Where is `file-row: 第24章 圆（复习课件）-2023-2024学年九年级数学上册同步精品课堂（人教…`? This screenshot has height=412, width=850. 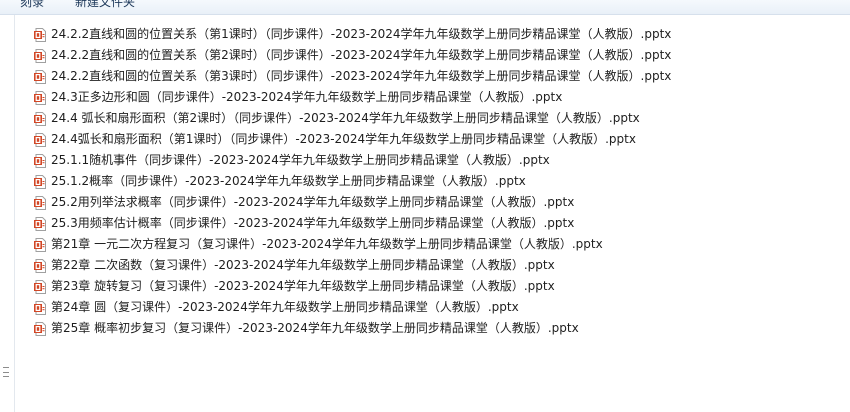 file-row: 第24章 圆（复习课件）-2023-2024学年九年级数学上册同步精品课堂（人教… is located at coordinates (352, 307).